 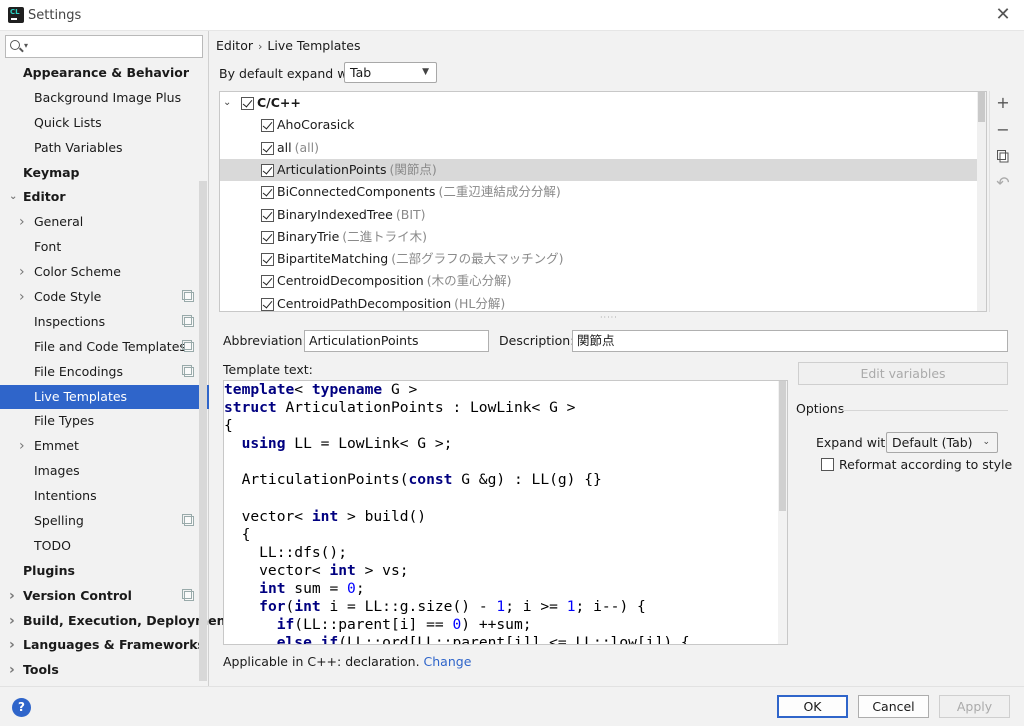 What do you see at coordinates (448, 661) in the screenshot?
I see `change-context-link: Change` at bounding box center [448, 661].